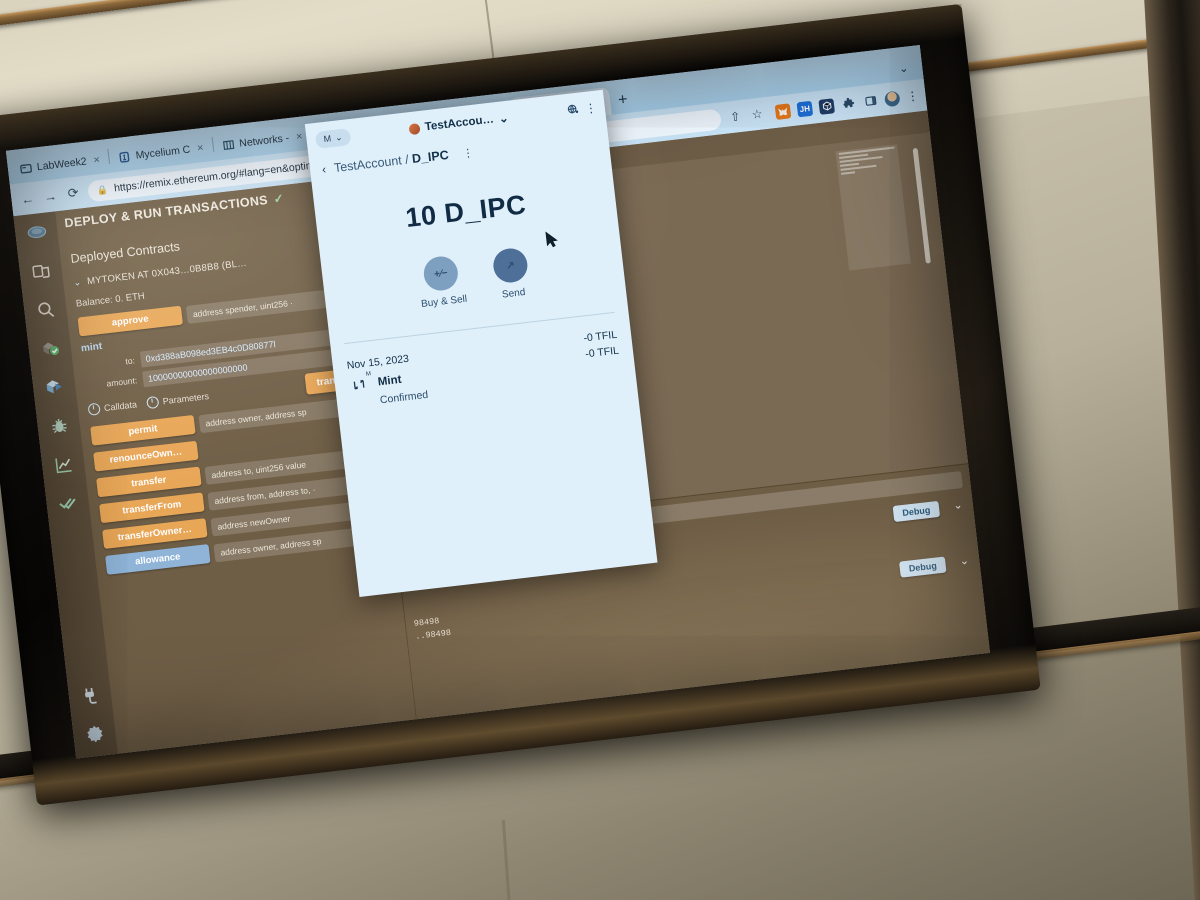  What do you see at coordinates (327, 139) in the screenshot?
I see `network-label: M` at bounding box center [327, 139].